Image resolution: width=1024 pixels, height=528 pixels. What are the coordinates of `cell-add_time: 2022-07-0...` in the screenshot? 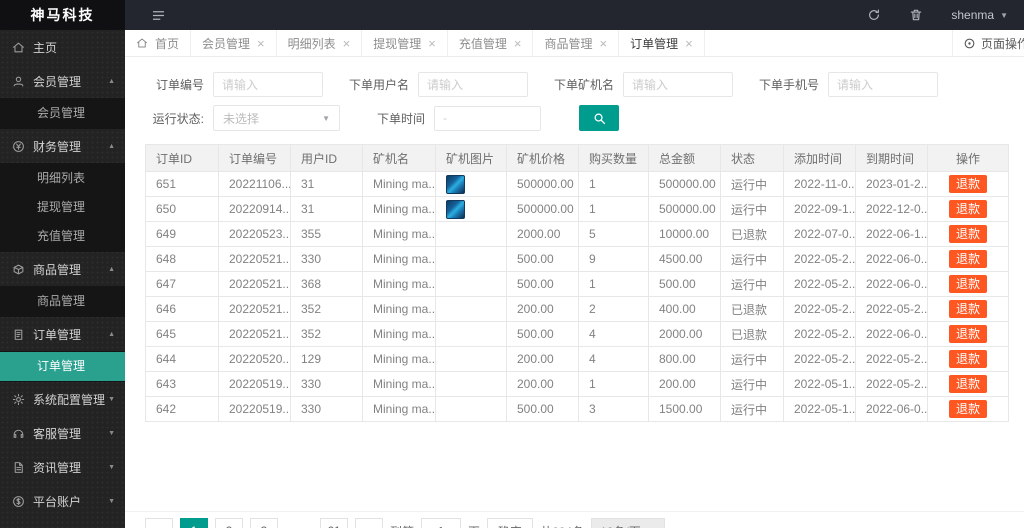 It's located at (819, 234).